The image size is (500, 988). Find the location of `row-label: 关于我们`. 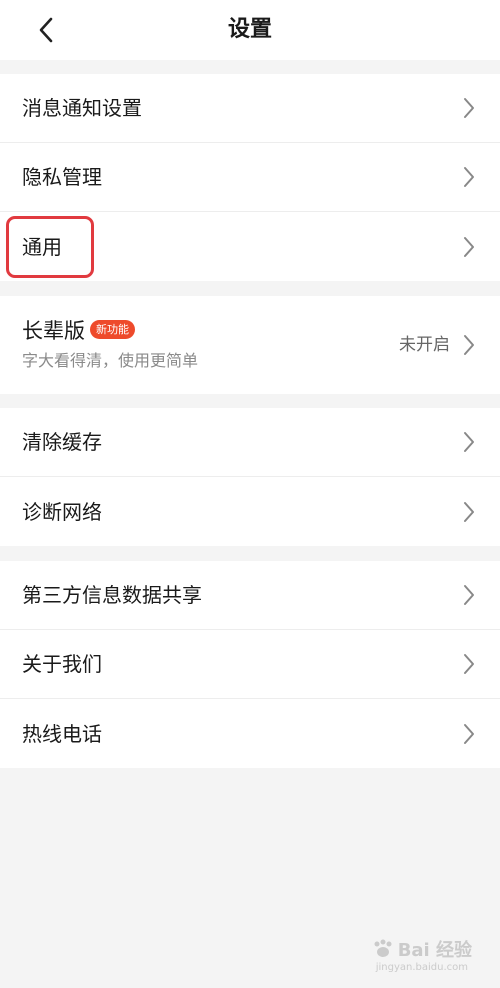

row-label: 关于我们 is located at coordinates (62, 664).